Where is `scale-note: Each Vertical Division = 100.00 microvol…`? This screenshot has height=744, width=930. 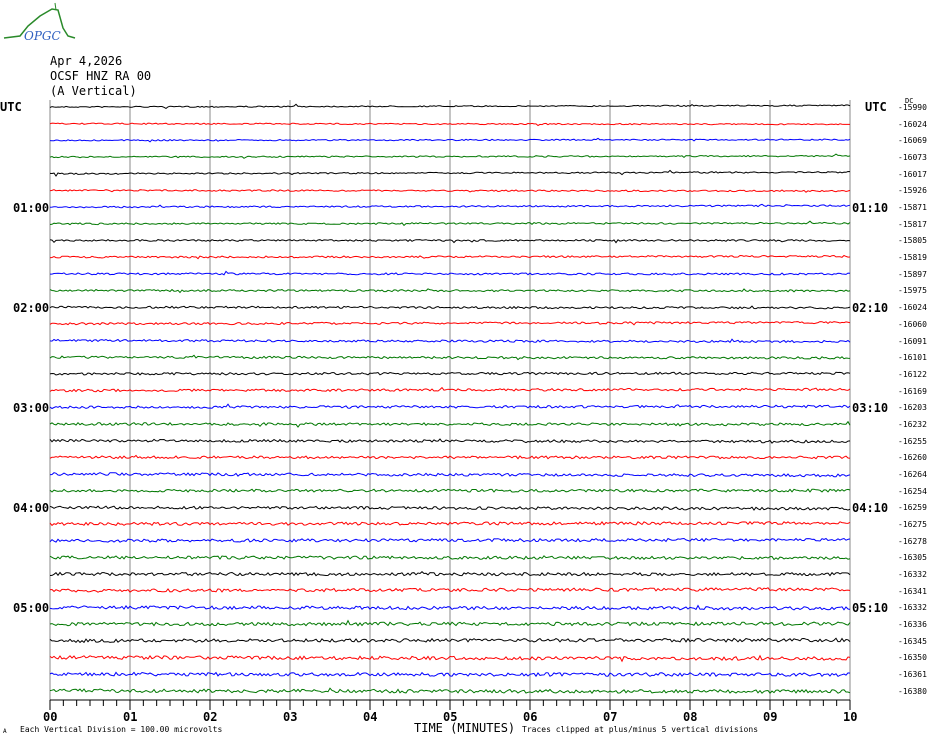 scale-note: Each Vertical Division = 100.00 microvol… is located at coordinates (121, 729).